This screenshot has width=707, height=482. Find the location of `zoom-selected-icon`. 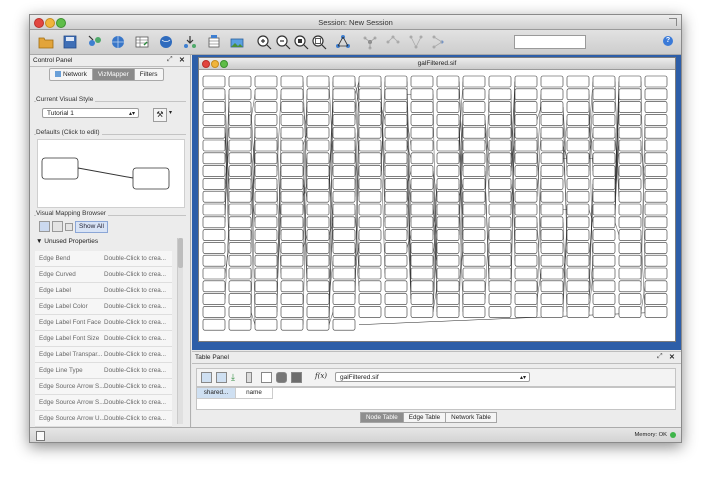

zoom-selected-icon is located at coordinates (301, 42).